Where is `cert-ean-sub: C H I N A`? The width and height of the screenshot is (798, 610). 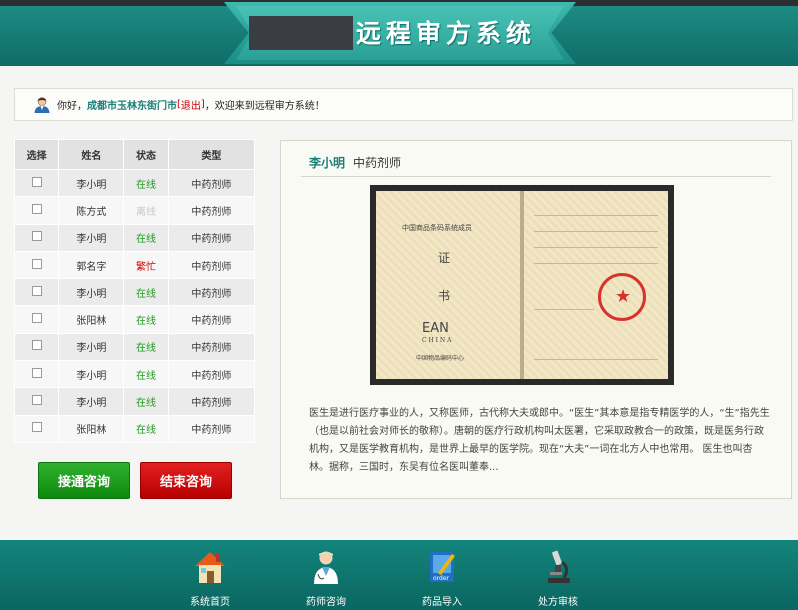 cert-ean-sub: C H I N A is located at coordinates (437, 340).